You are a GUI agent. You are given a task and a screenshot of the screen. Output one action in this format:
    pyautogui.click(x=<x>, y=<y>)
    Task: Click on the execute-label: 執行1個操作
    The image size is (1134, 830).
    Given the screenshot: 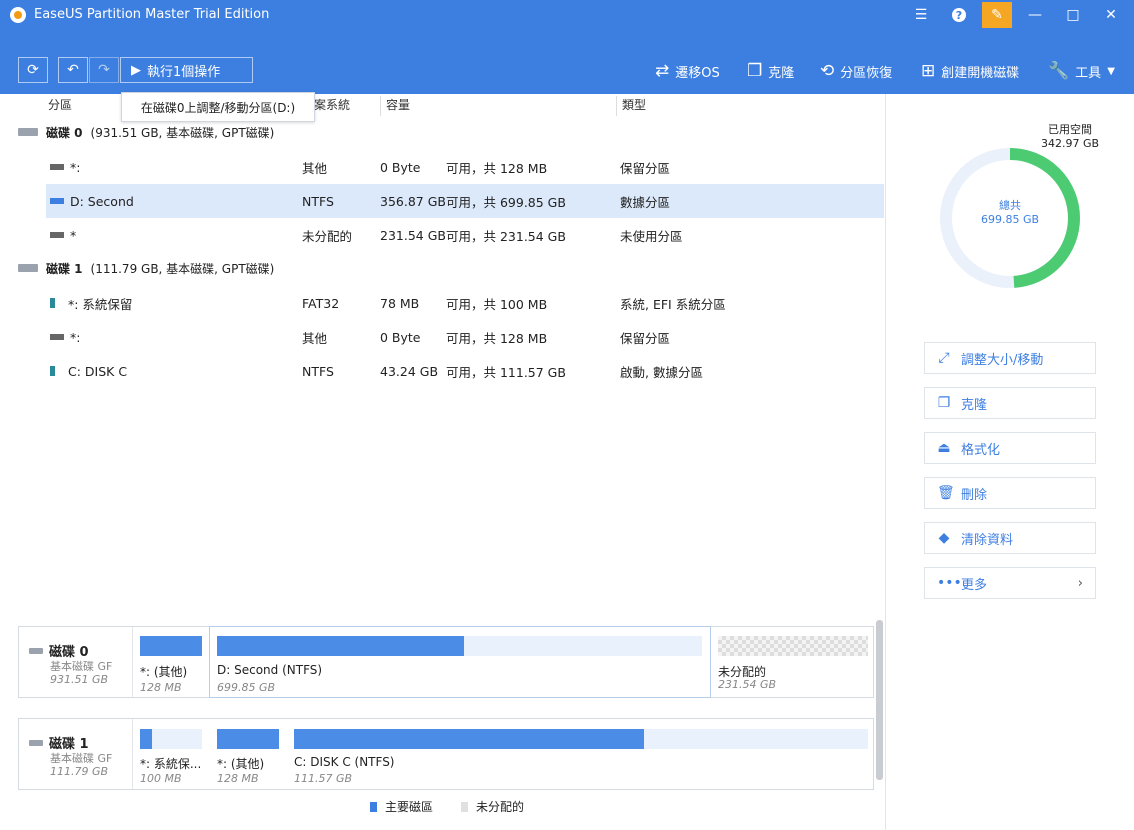 What is the action you would take?
    pyautogui.click(x=184, y=72)
    